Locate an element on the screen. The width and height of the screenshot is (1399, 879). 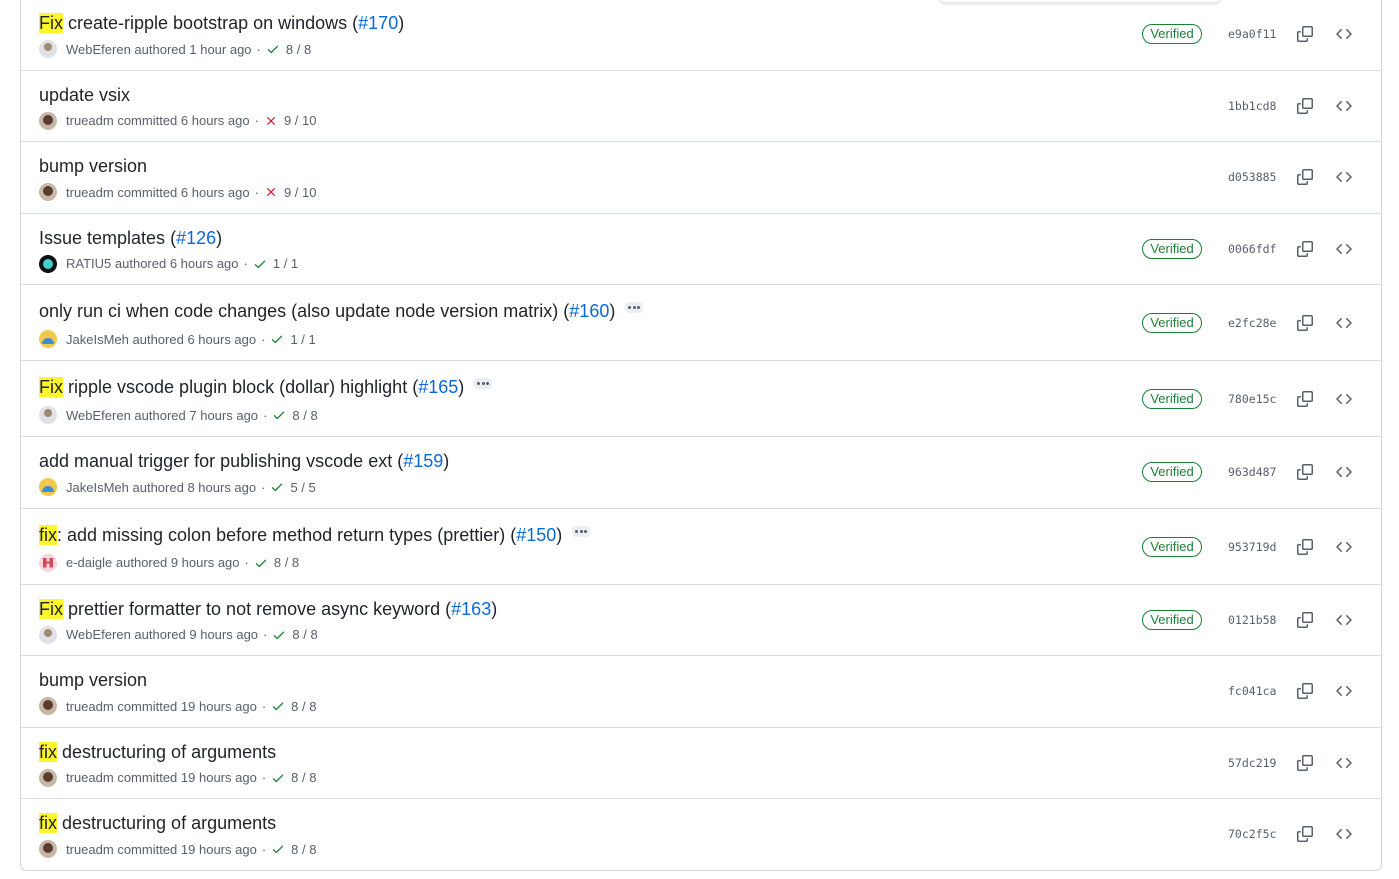
pull-request-link: #165 is located at coordinates (438, 387).